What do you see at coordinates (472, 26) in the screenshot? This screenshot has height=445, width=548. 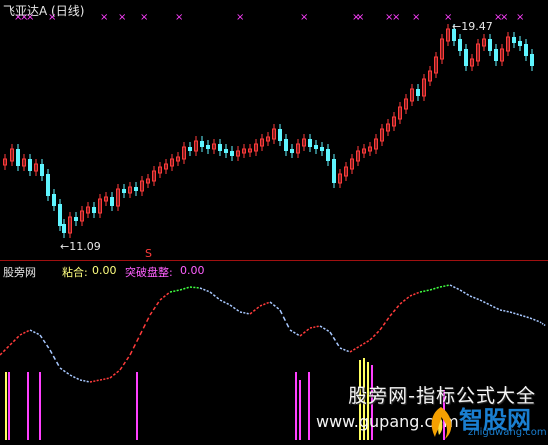 I see `high-price-label: ←19.47` at bounding box center [472, 26].